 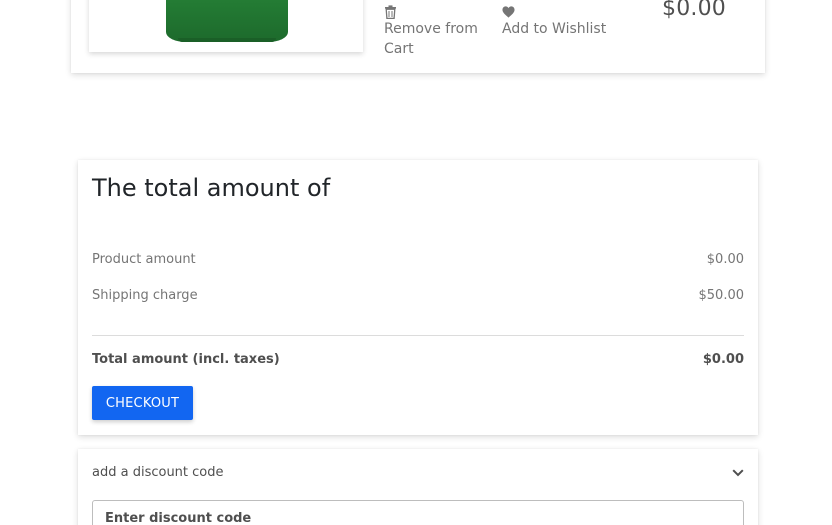 I want to click on discount-code-card: add a discount code, so click(x=418, y=487).